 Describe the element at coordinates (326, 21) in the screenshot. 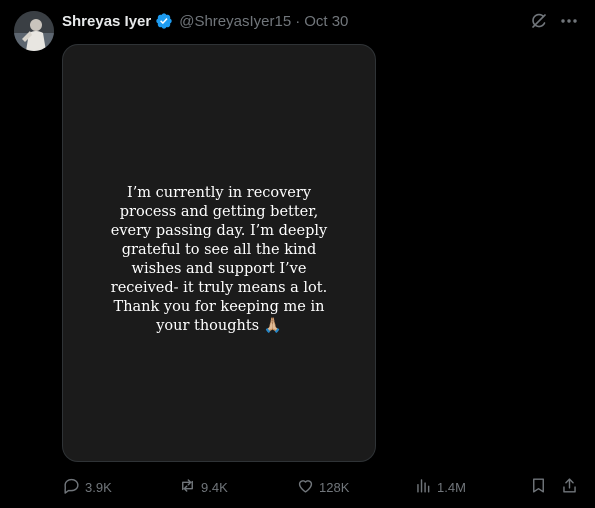

I see `timestamp: Oct 30` at that location.